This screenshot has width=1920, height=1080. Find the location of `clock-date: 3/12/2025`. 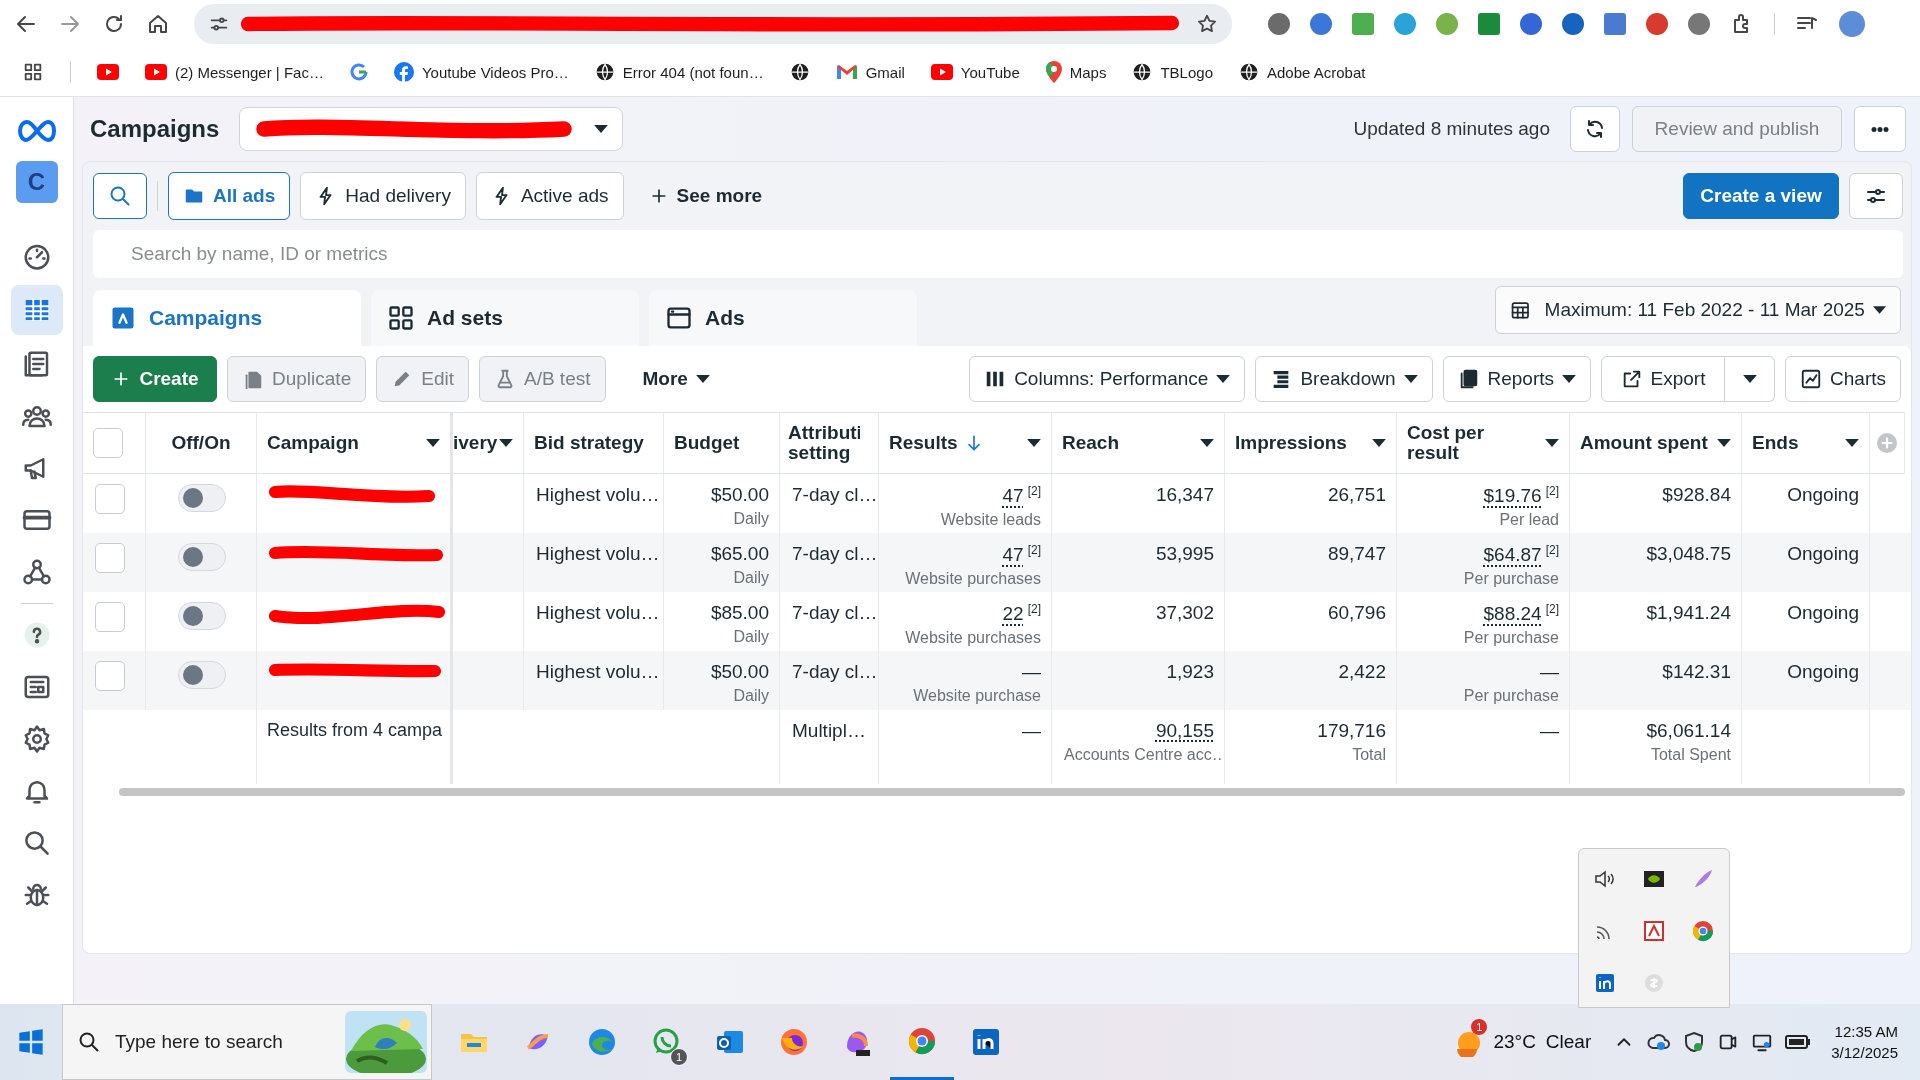

clock-date: 3/12/2025 is located at coordinates (1864, 1052).